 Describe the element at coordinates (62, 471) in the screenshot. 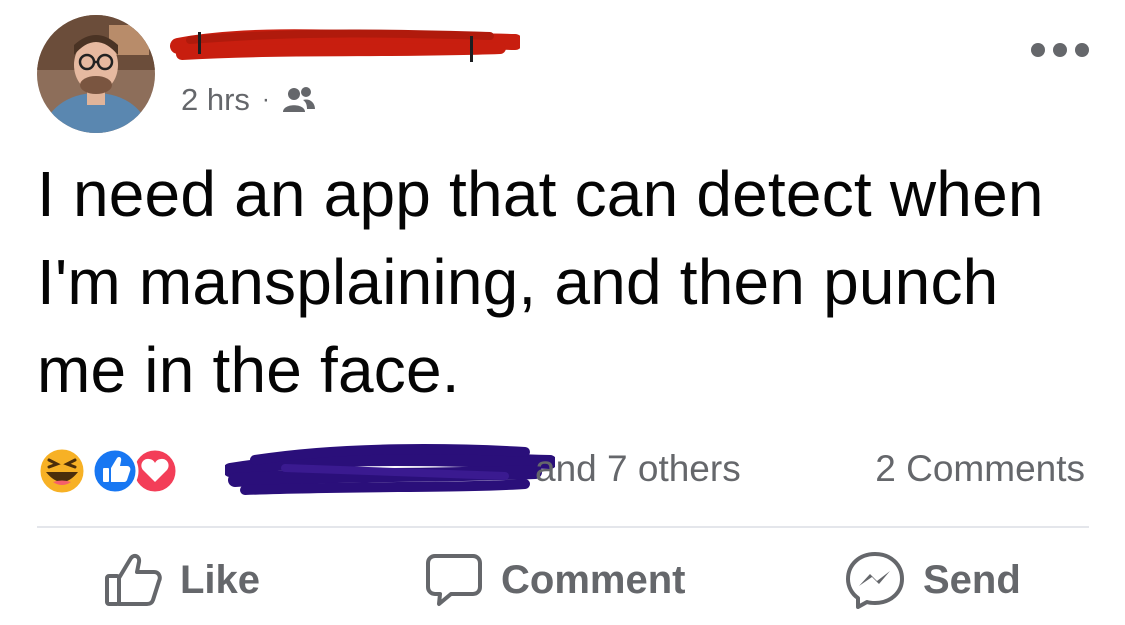

I see `haha-reaction-icon` at that location.